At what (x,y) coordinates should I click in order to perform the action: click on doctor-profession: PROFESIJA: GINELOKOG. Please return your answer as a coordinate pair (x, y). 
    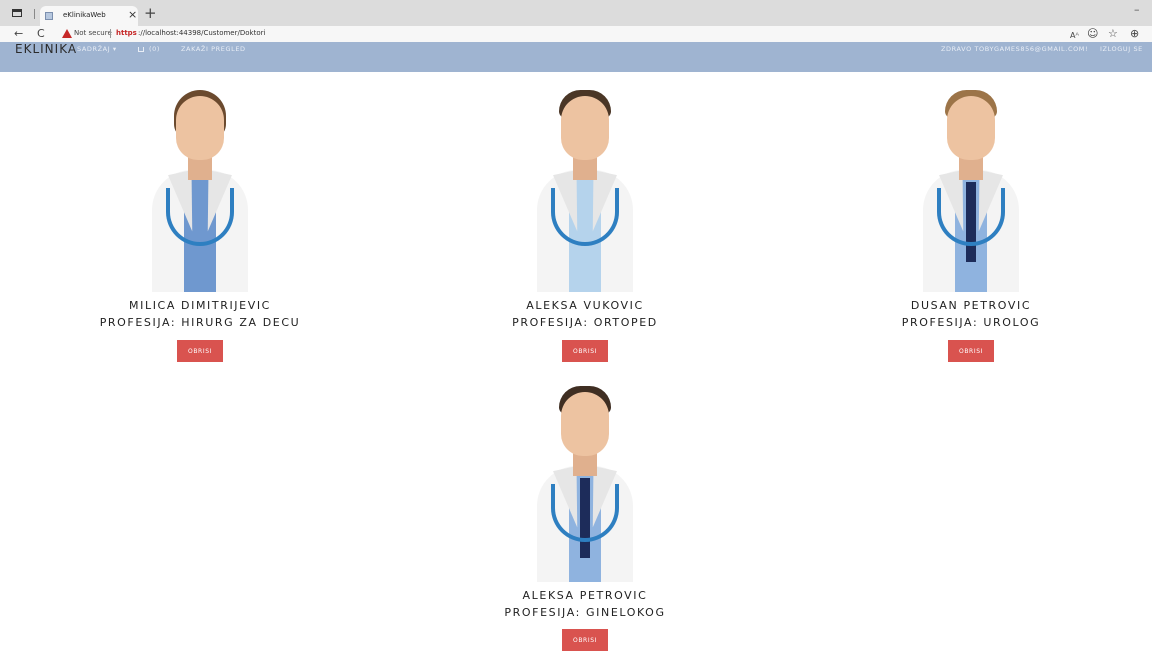
    Looking at the image, I should click on (585, 612).